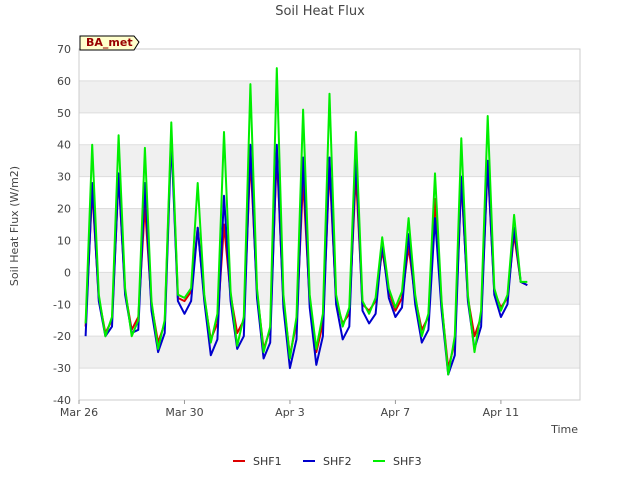 The height and width of the screenshot is (480, 640). Describe the element at coordinates (64, 177) in the screenshot. I see `y-tick-label: 30` at that location.